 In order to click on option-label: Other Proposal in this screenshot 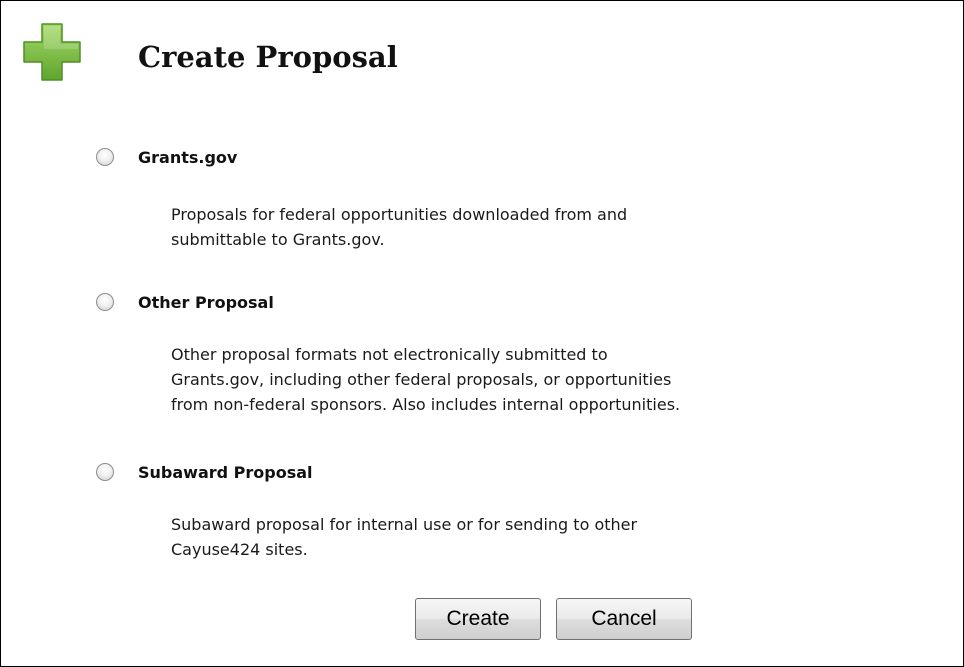, I will do `click(206, 302)`.